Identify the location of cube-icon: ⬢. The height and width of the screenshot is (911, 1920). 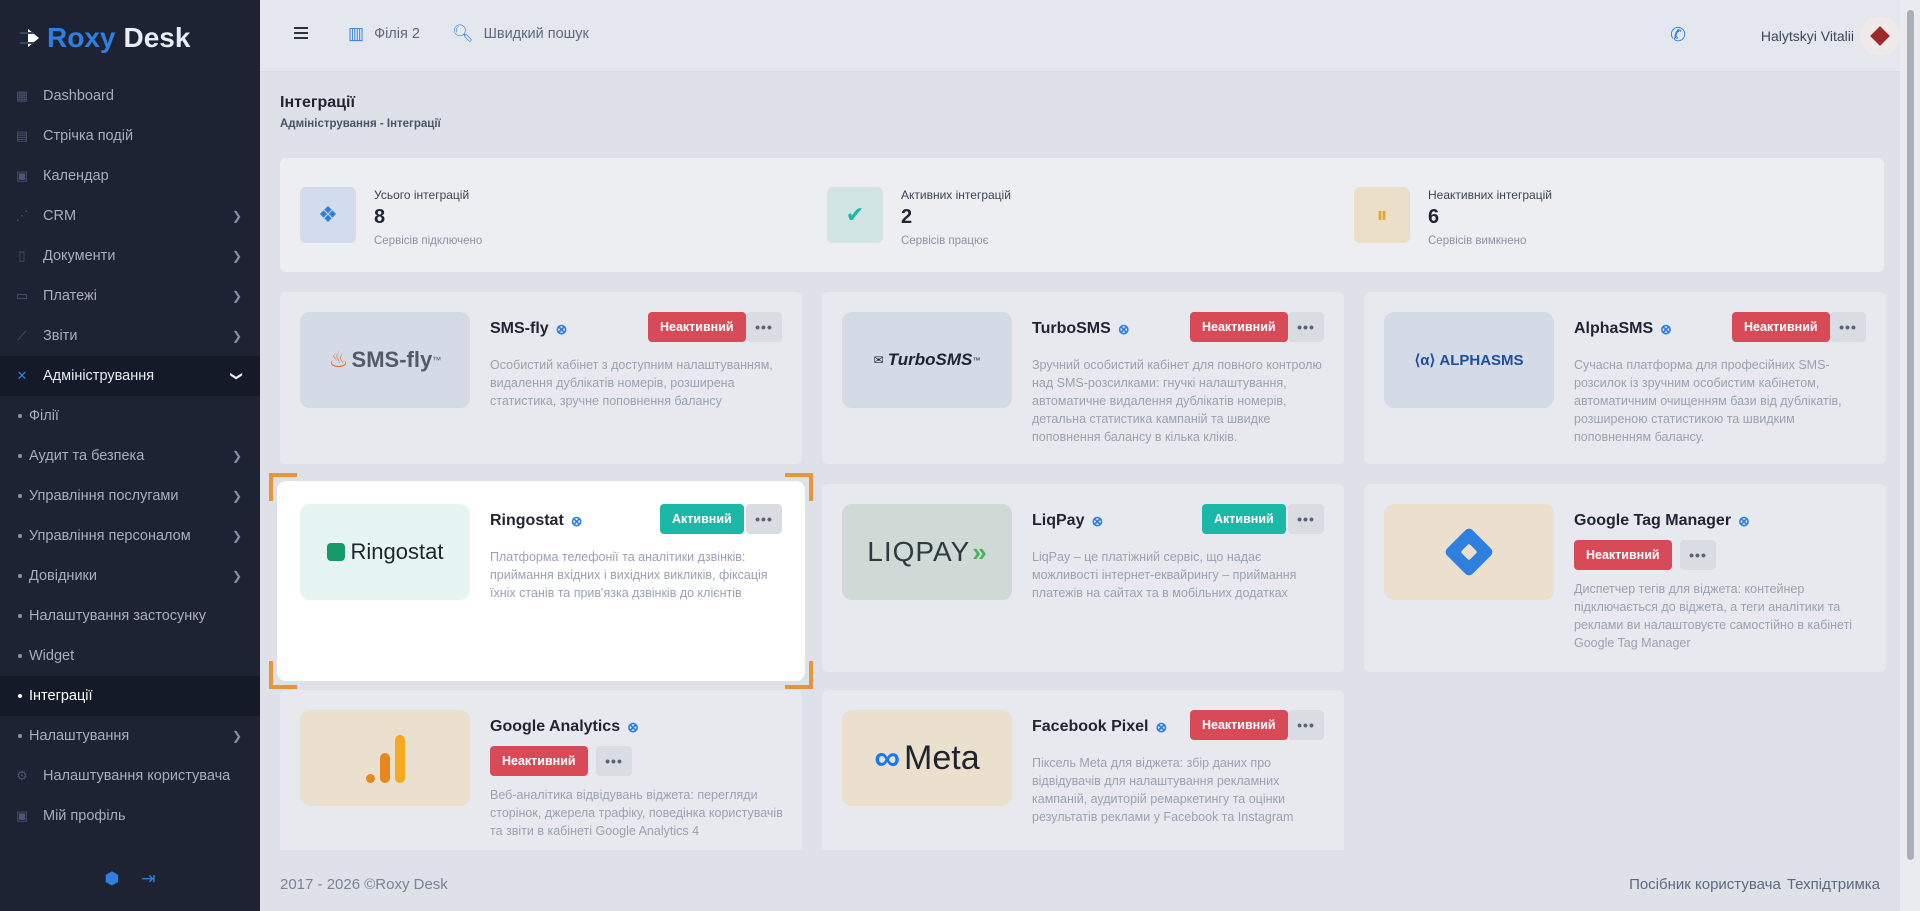
(111, 879).